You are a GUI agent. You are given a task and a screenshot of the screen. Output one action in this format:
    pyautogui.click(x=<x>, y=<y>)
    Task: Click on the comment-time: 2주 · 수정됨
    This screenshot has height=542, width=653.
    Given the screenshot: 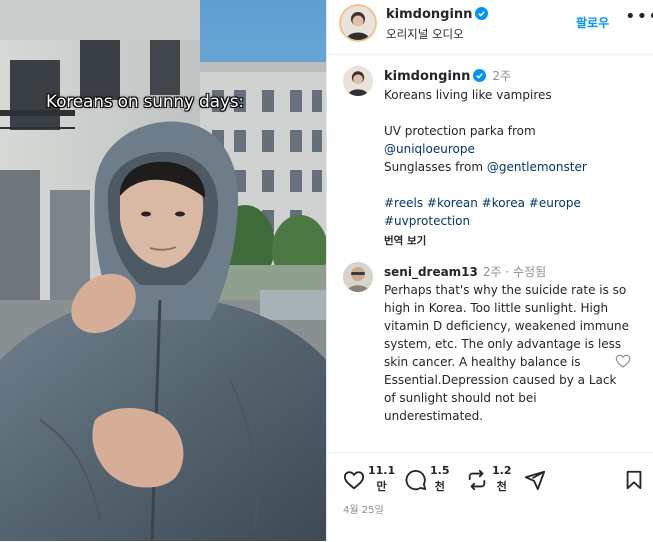 What is the action you would take?
    pyautogui.click(x=514, y=272)
    